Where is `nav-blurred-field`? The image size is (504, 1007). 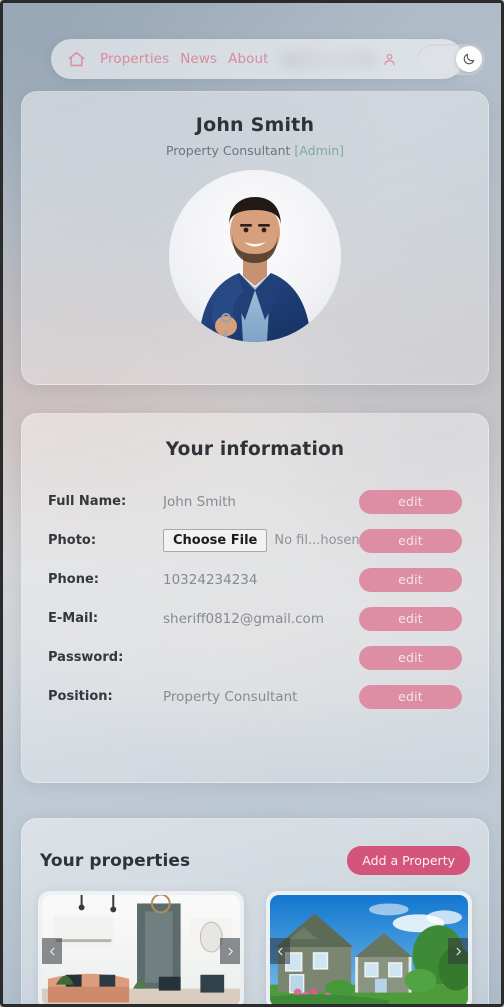 nav-blurred-field is located at coordinates (328, 59).